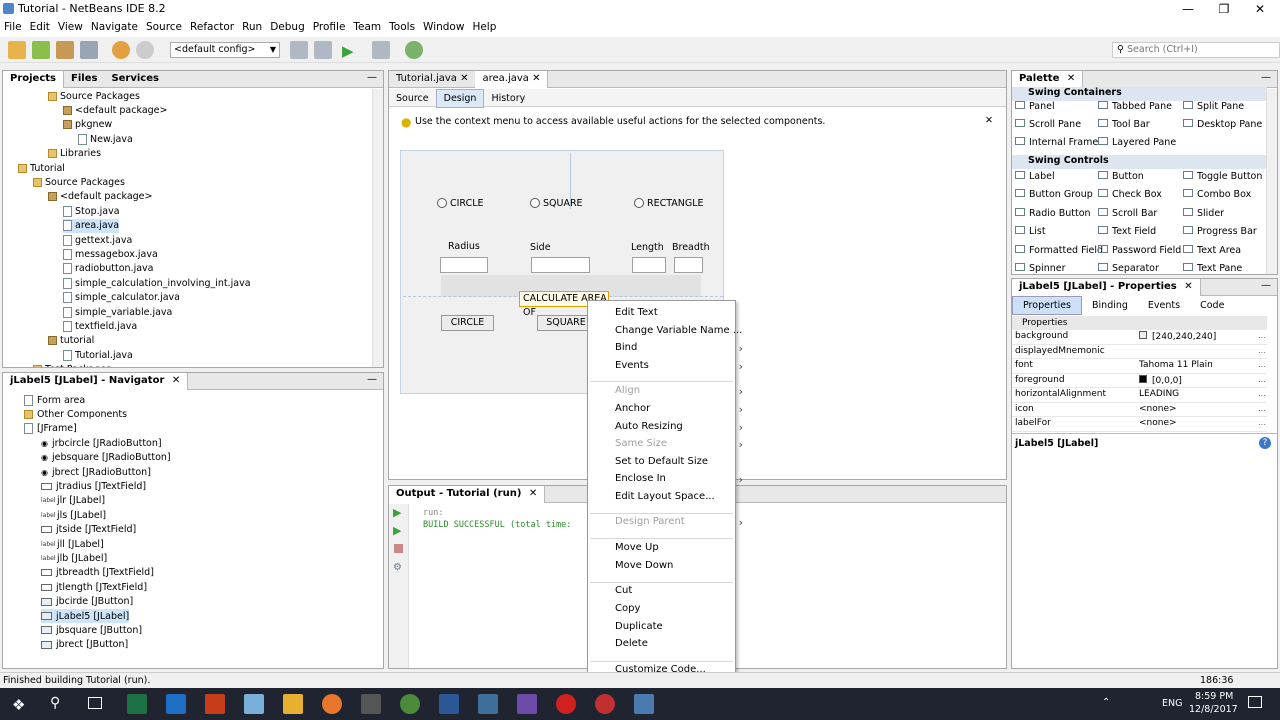 The image size is (1280, 720). Describe the element at coordinates (460, 98) in the screenshot. I see `tab-design: Design` at that location.